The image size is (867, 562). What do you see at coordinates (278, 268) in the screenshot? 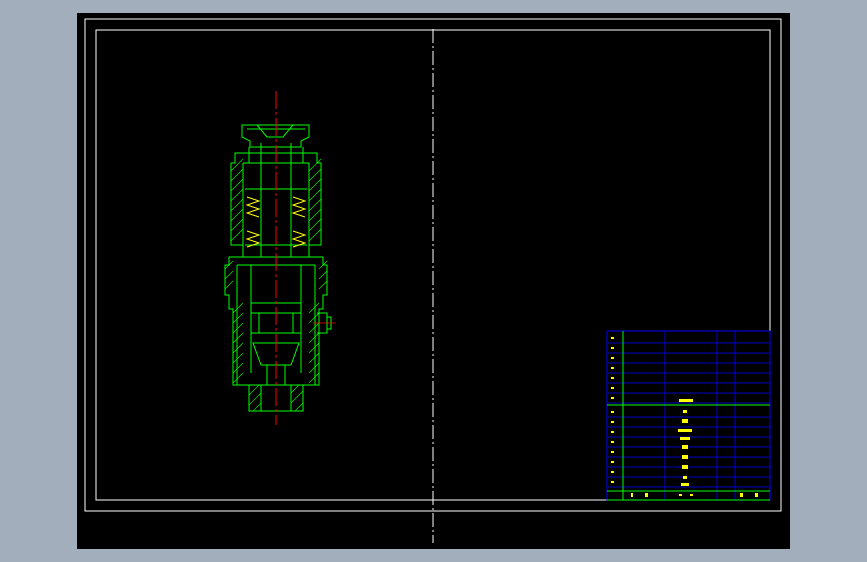
I see `valve-section-view` at bounding box center [278, 268].